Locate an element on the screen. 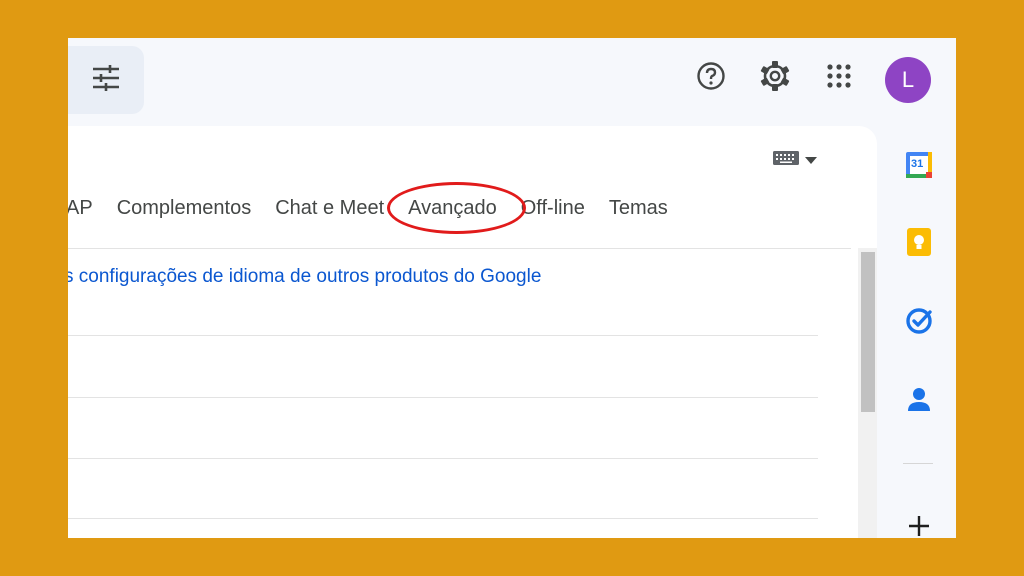 Image resolution: width=1024 pixels, height=576 pixels. apps-button is located at coordinates (839, 78).